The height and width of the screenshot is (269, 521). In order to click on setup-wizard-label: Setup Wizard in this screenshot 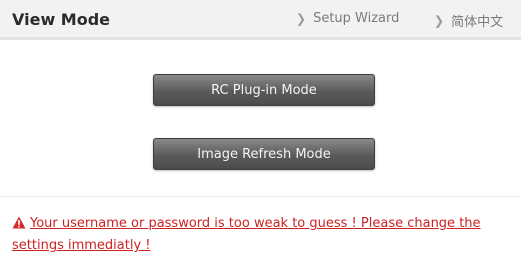, I will do `click(356, 18)`.